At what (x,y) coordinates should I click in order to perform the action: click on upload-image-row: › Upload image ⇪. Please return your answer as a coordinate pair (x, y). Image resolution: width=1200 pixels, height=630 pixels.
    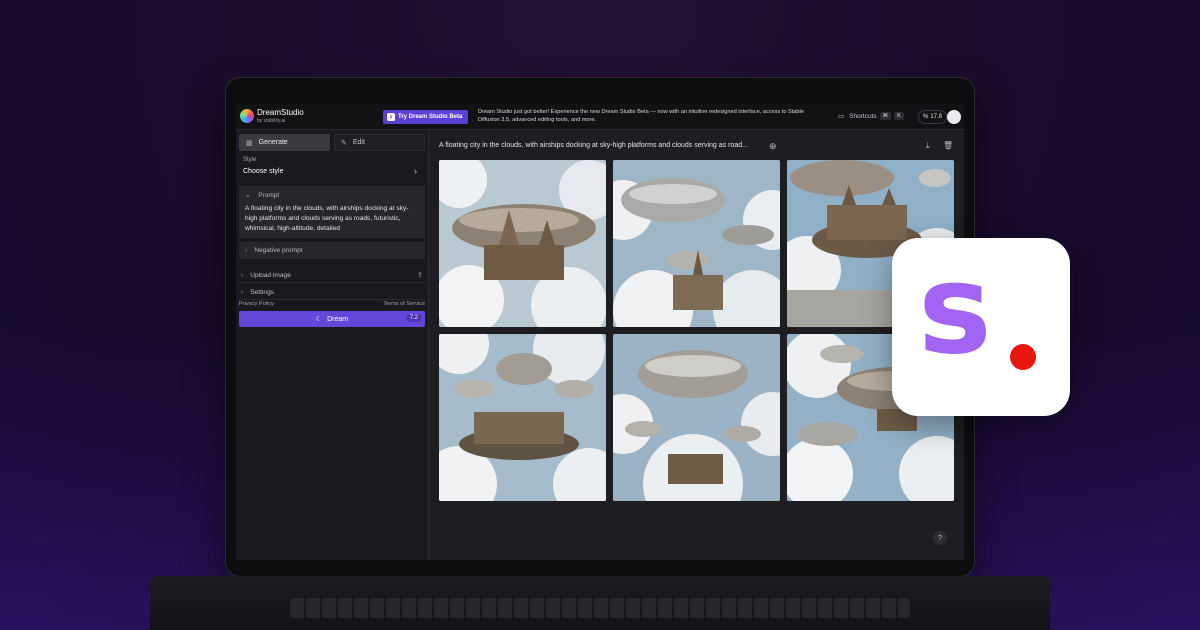
    Looking at the image, I should click on (332, 275).